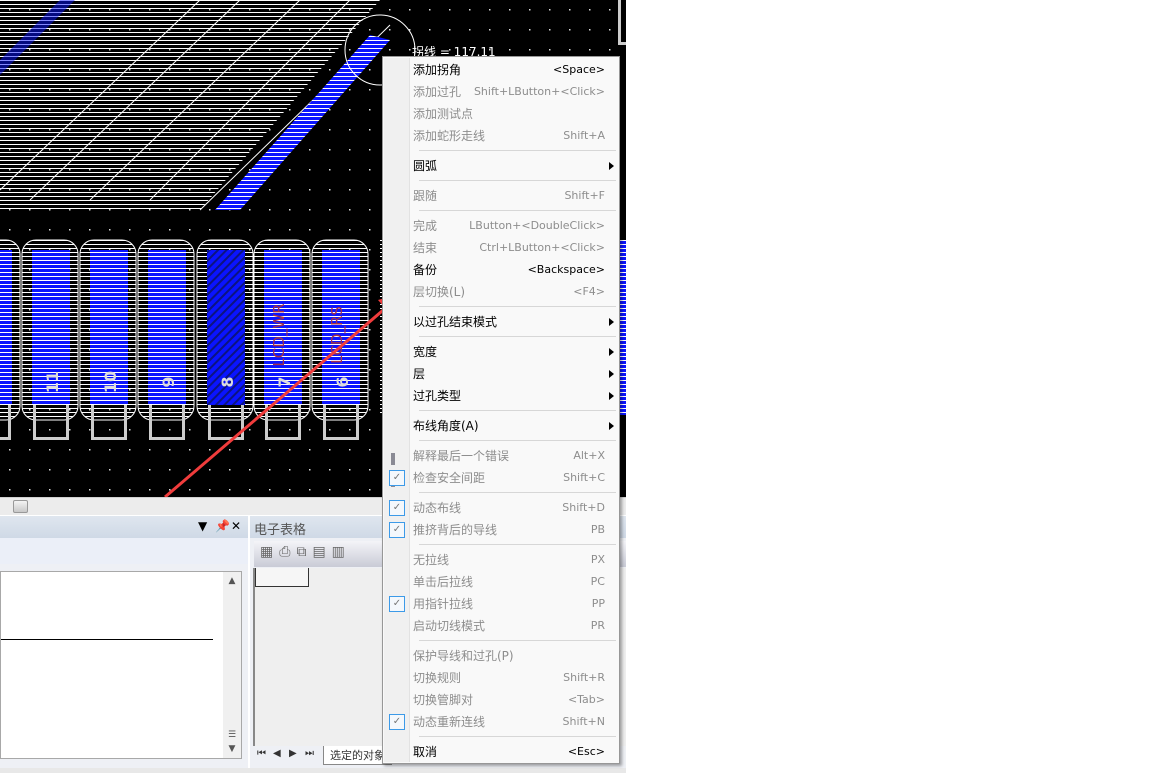  Describe the element at coordinates (121, 665) in the screenshot. I see `output-area: ▲ ☰ ▼` at that location.